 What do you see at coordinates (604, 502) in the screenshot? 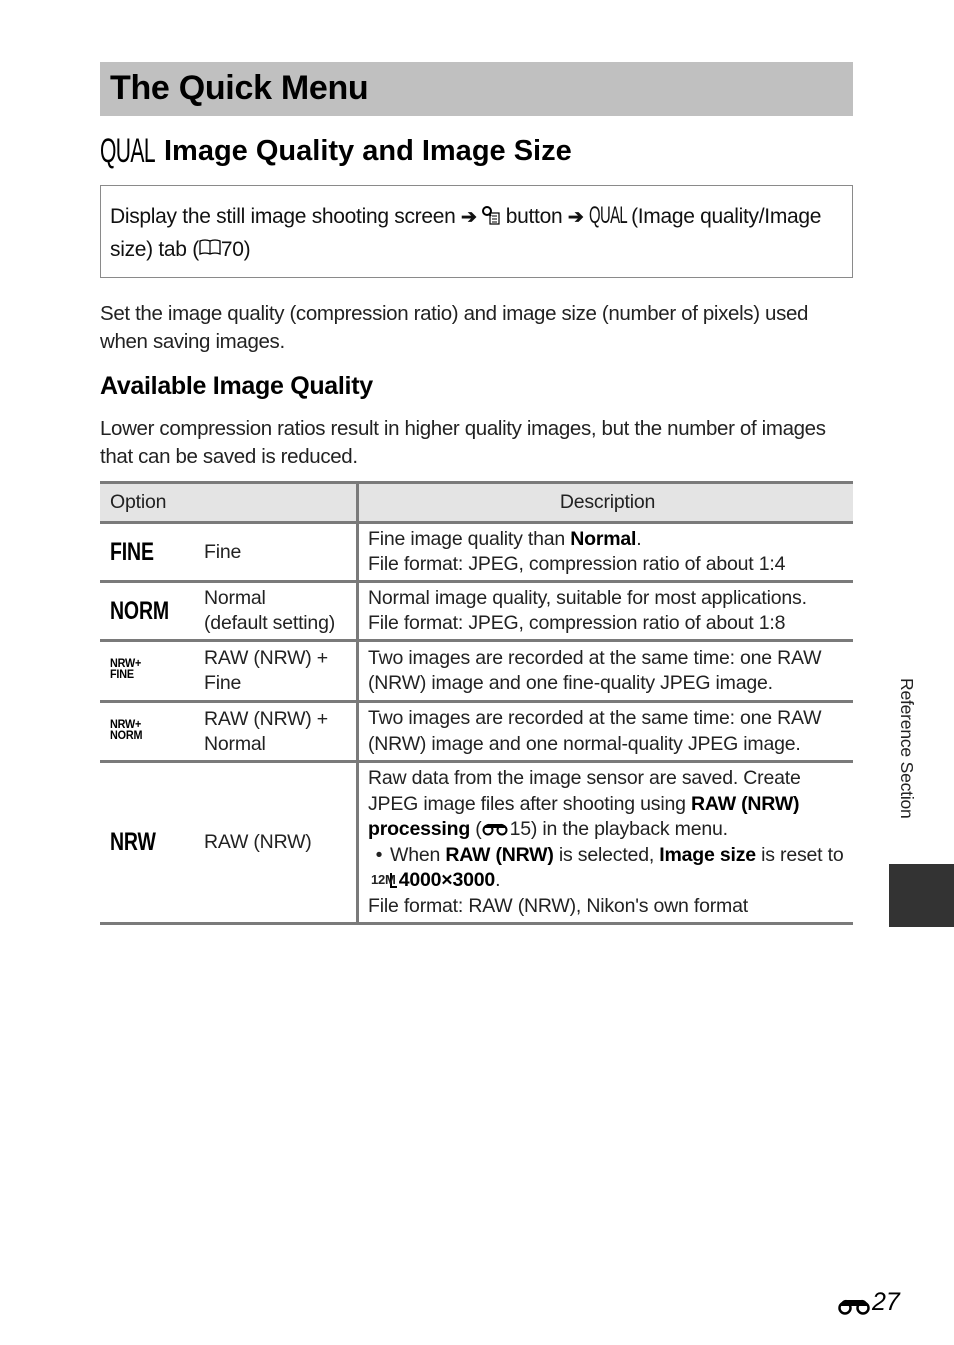
I see `header-description: Description` at bounding box center [604, 502].